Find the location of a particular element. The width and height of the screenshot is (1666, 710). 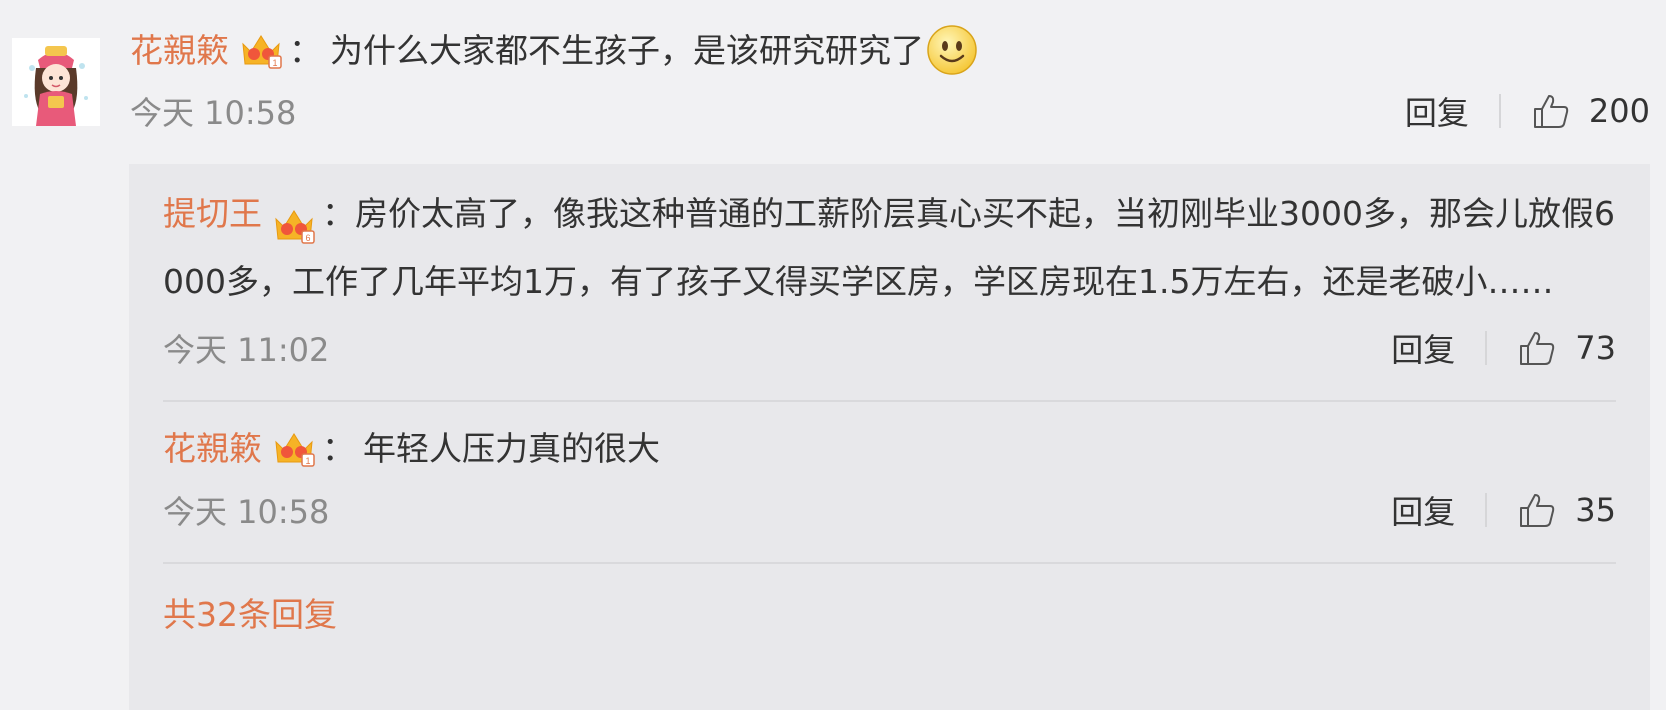

svg-text: 6 is located at coordinates (307, 238).